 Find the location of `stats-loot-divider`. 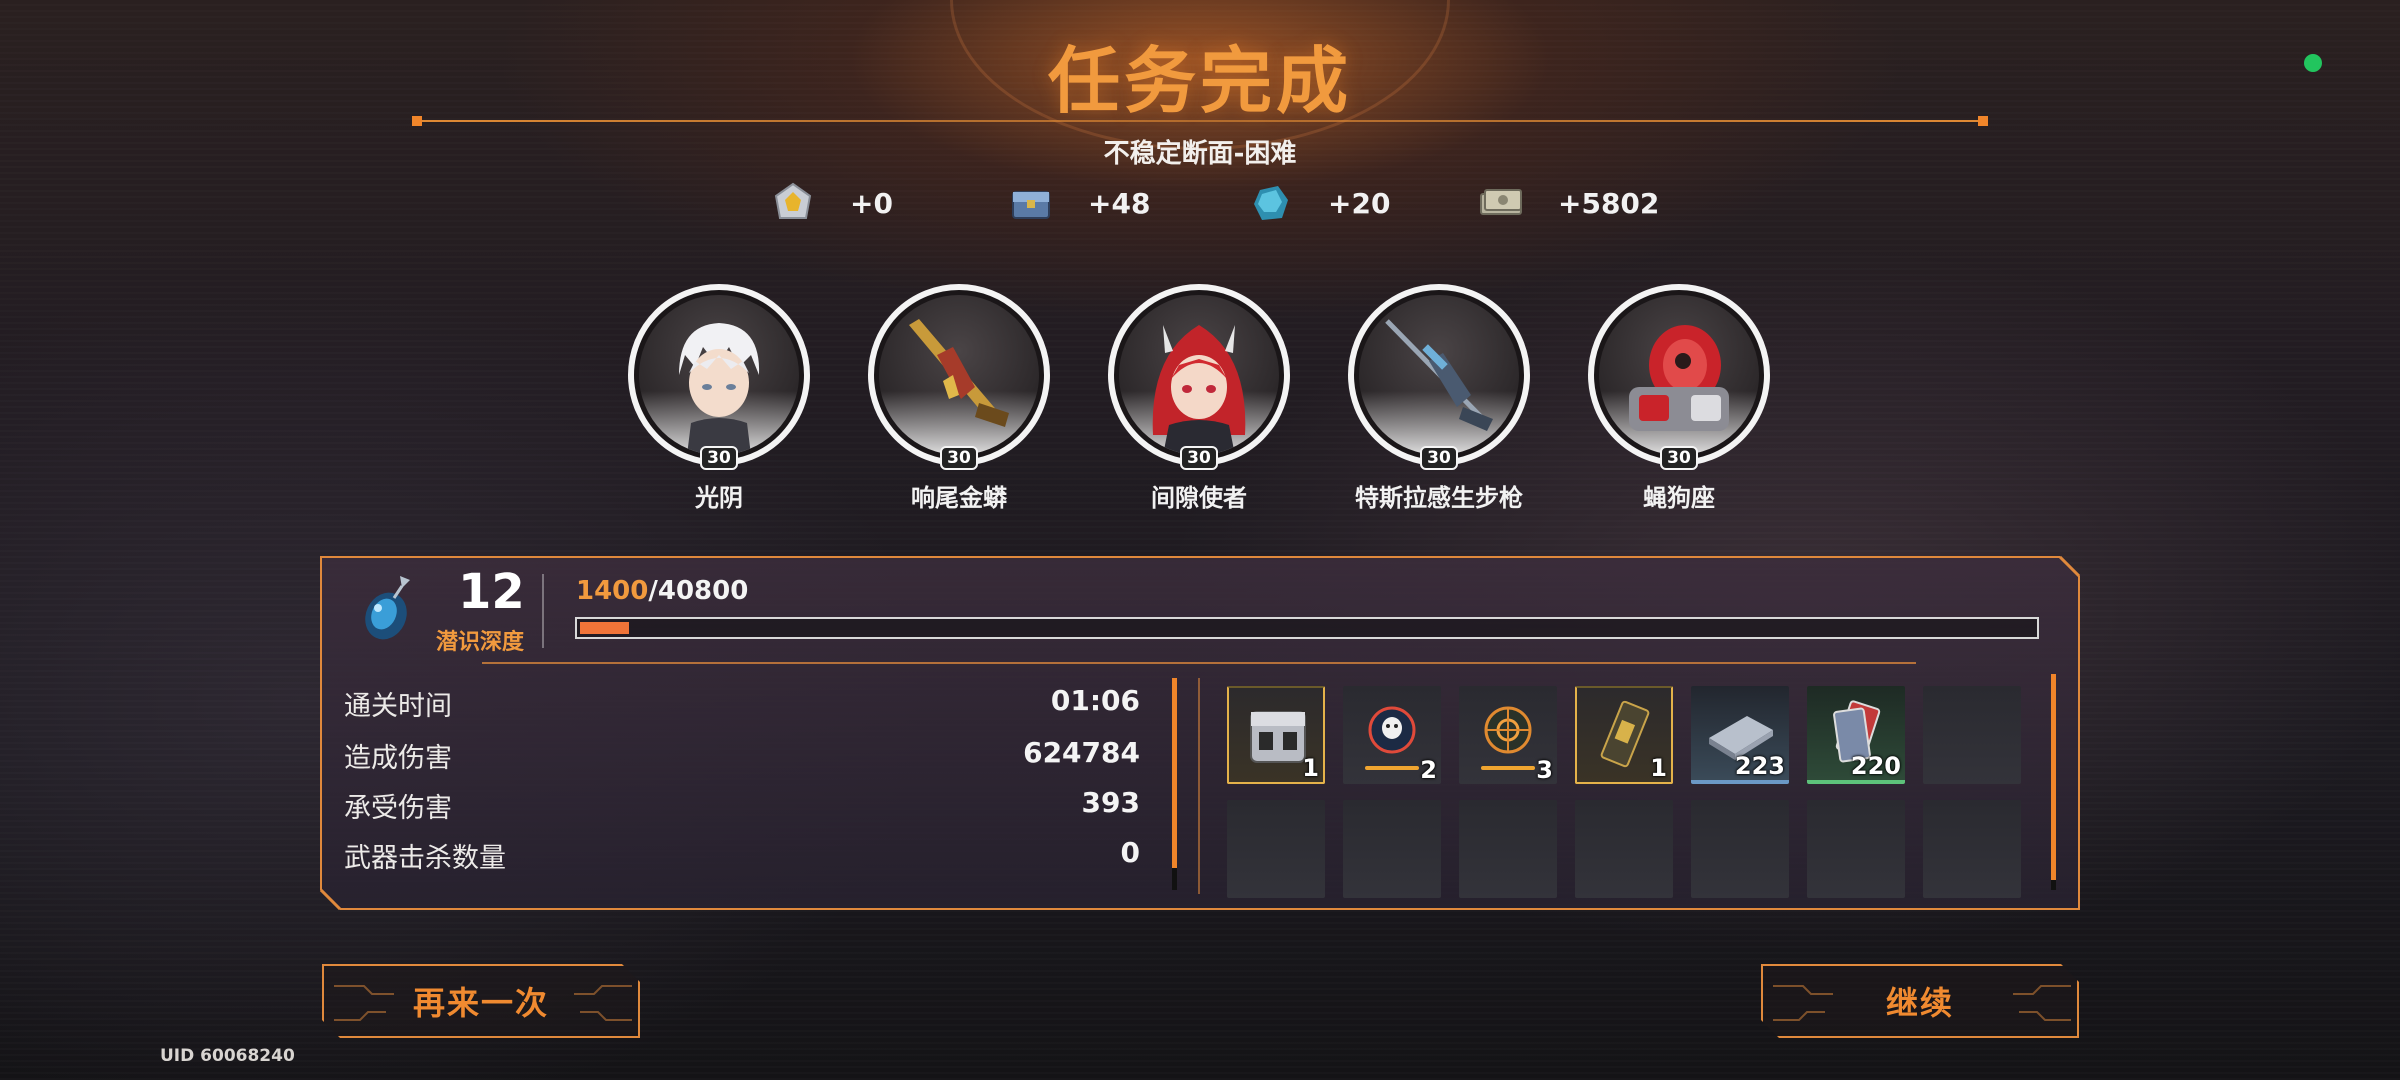

stats-loot-divider is located at coordinates (1199, 786).